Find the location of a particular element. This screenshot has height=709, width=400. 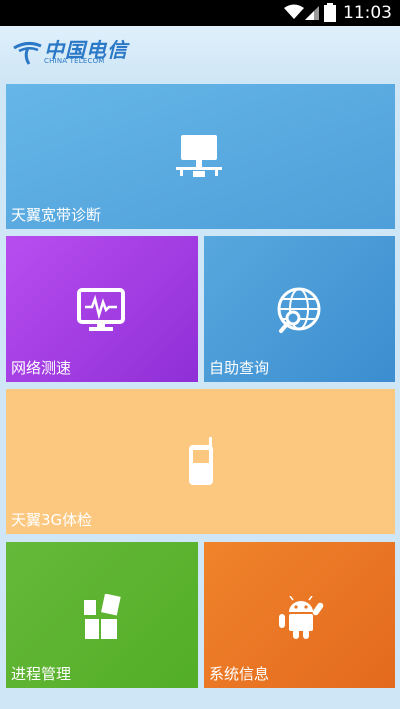

tile-process-management: 进程管理 is located at coordinates (102, 615).